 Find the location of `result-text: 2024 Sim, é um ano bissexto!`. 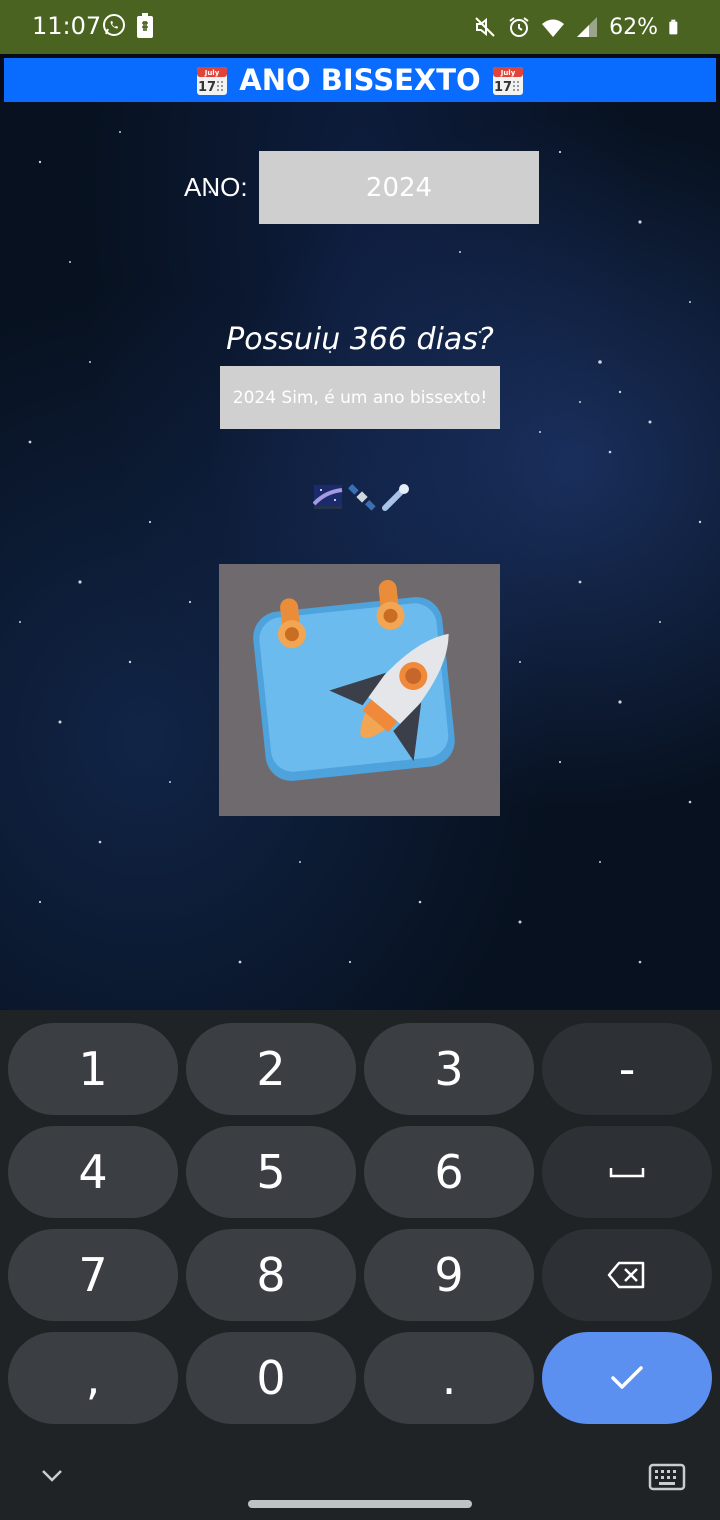

result-text: 2024 Sim, é um ano bissexto! is located at coordinates (360, 397).